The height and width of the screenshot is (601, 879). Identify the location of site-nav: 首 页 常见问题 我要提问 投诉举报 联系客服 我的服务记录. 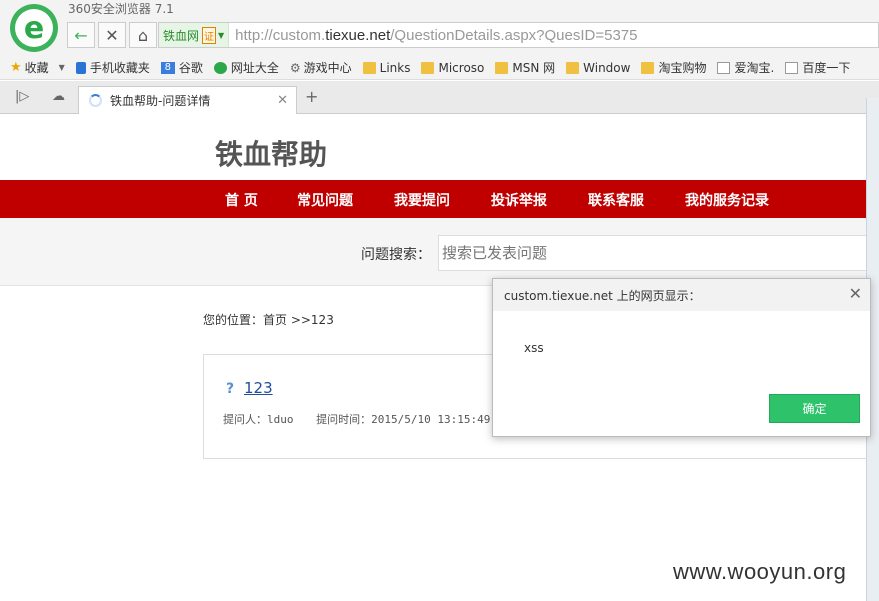
(439, 199).